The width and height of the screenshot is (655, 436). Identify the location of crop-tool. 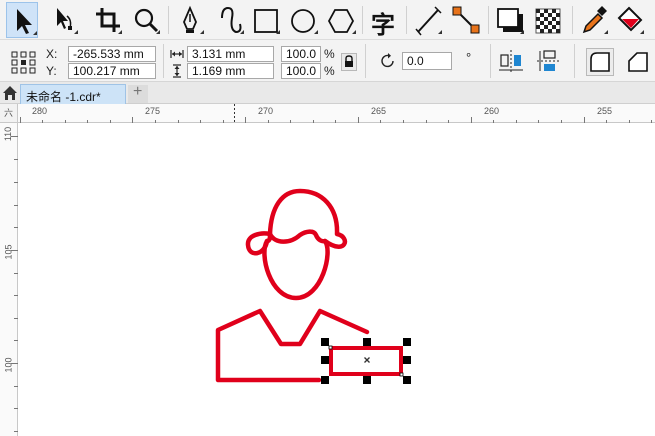
(108, 20).